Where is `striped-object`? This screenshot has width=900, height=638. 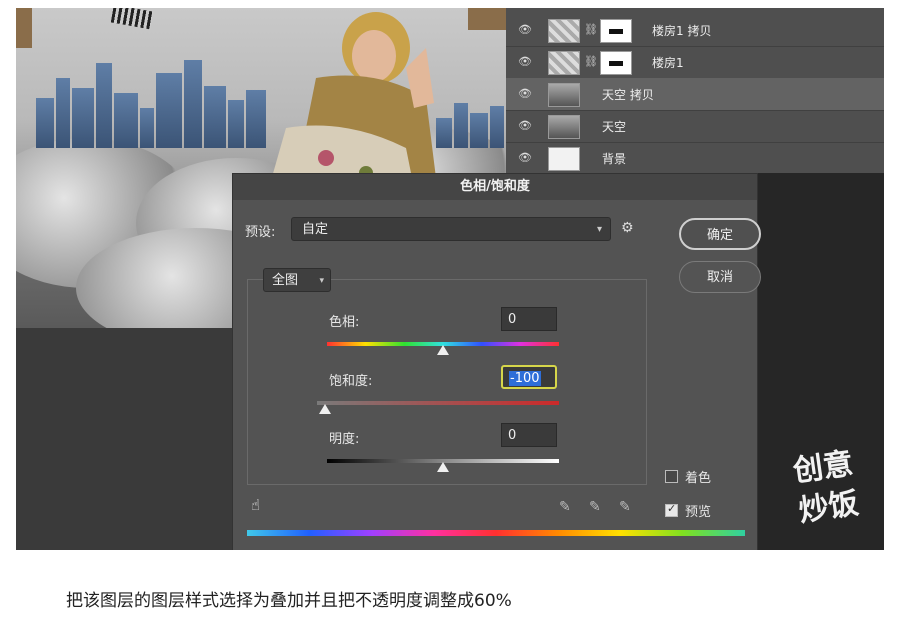 striped-object is located at coordinates (132, 19).